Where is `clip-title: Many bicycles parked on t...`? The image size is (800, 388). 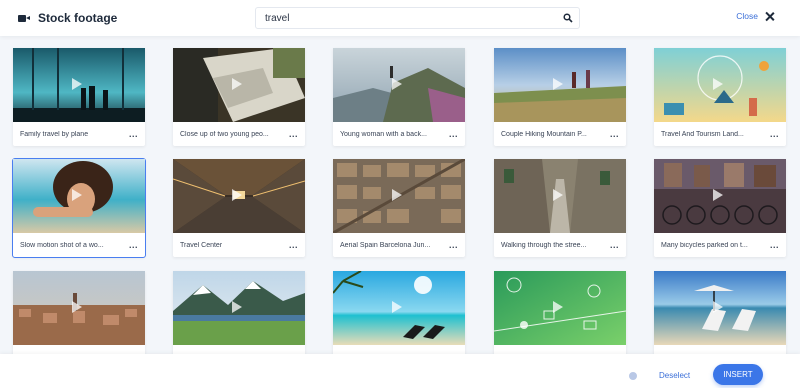
clip-title: Many bicycles parked on t... is located at coordinates (704, 245).